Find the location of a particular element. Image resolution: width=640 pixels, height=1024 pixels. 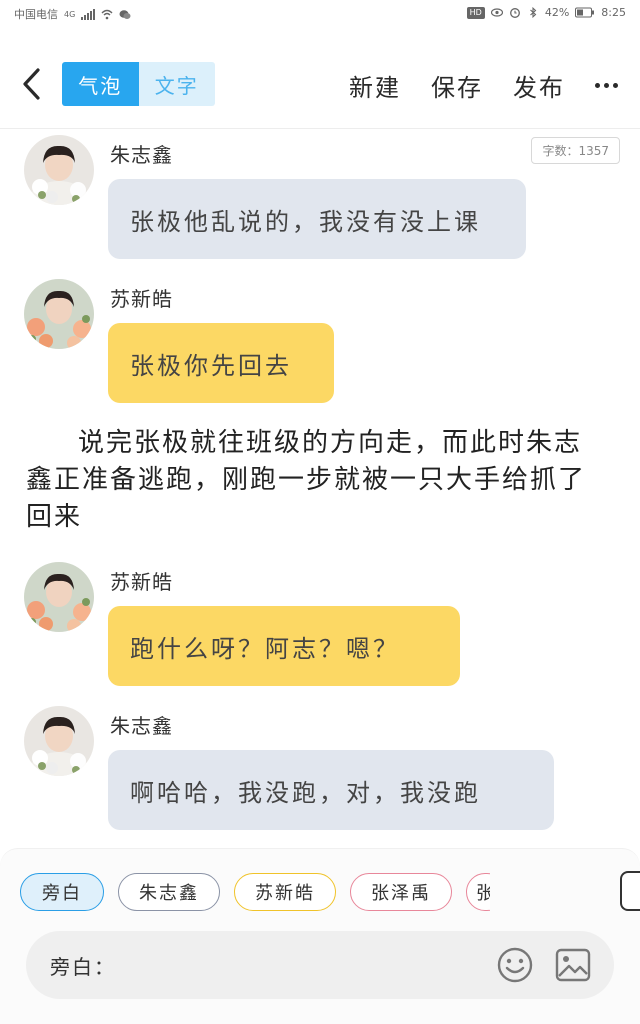

publish-button: 发布 is located at coordinates (539, 85).